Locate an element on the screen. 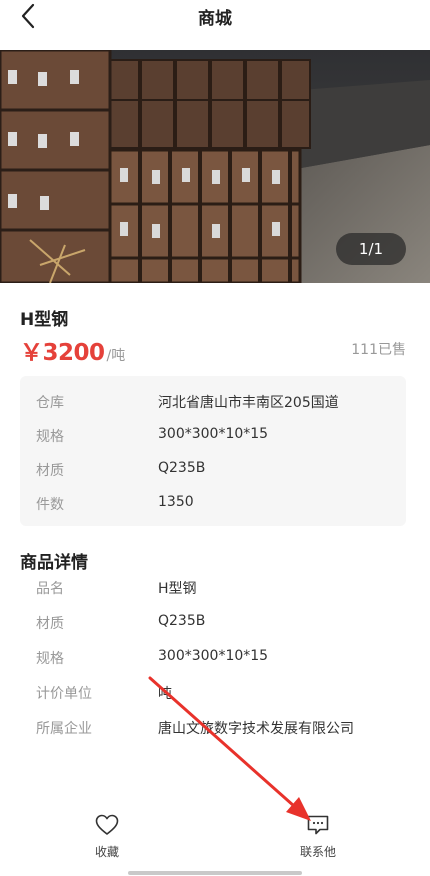  detail-row-size: 规格 300*300*10*15 is located at coordinates (215, 657).